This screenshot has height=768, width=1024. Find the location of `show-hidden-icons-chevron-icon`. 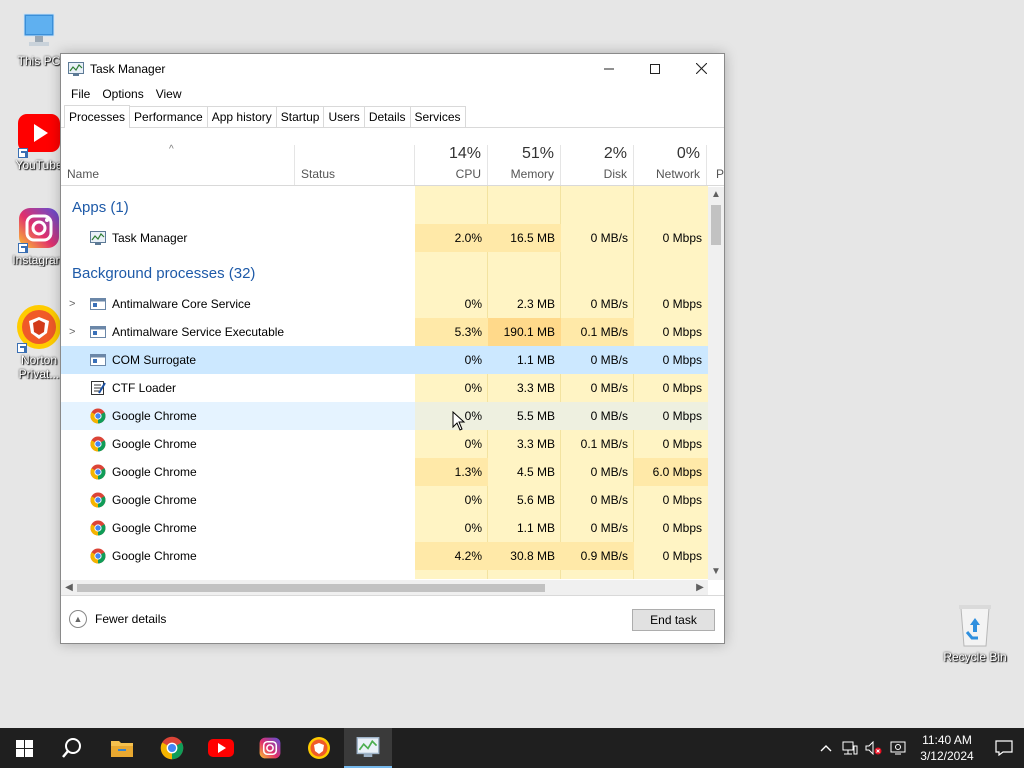

show-hidden-icons-chevron-icon is located at coordinates (826, 748).